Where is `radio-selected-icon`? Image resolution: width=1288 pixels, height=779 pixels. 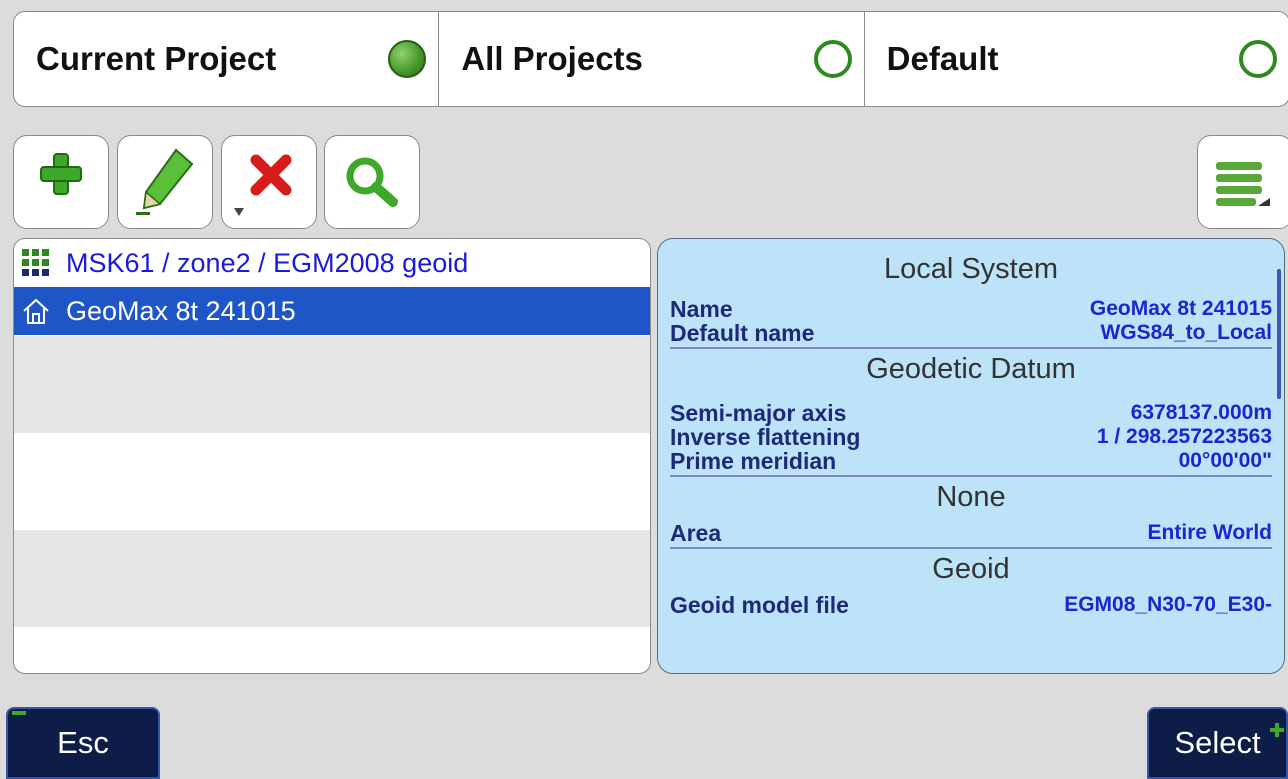
radio-selected-icon is located at coordinates (407, 59).